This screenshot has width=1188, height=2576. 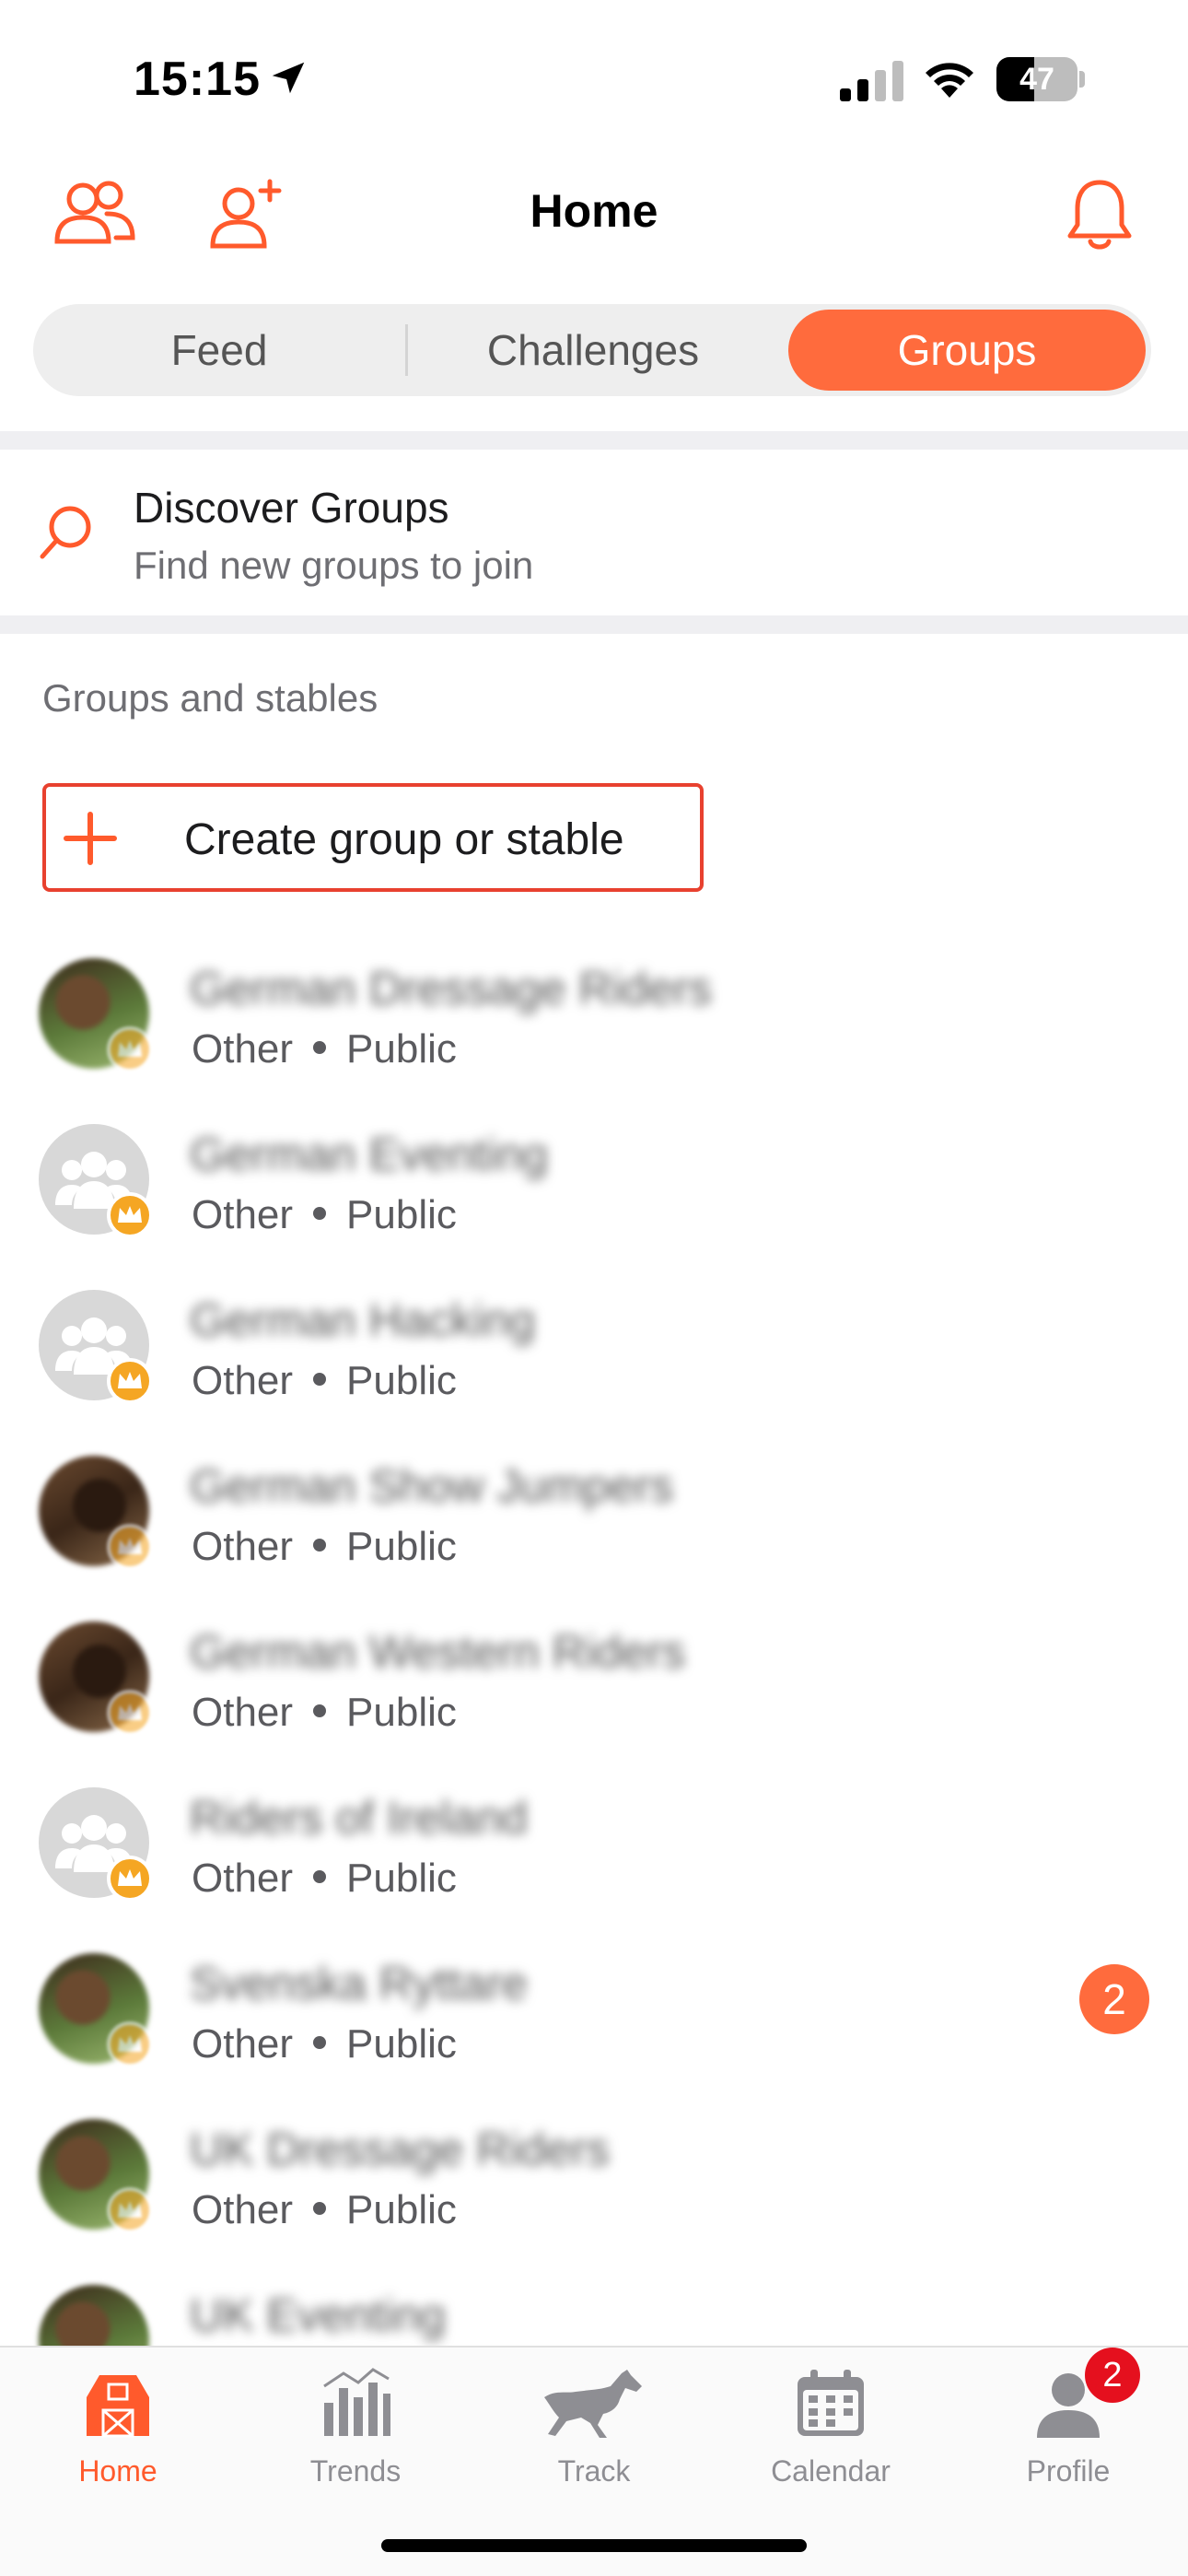 I want to click on group-row: German Show Jumpers Other Public, so click(x=594, y=1520).